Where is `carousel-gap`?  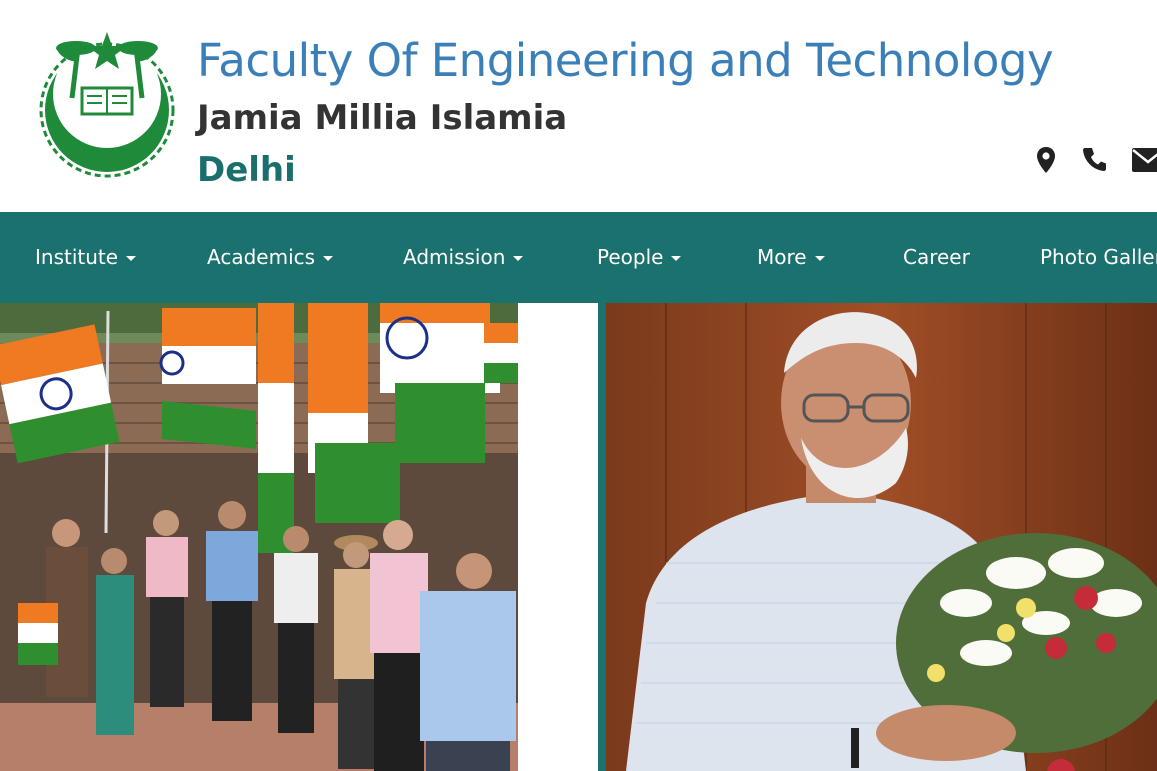
carousel-gap is located at coordinates (558, 537).